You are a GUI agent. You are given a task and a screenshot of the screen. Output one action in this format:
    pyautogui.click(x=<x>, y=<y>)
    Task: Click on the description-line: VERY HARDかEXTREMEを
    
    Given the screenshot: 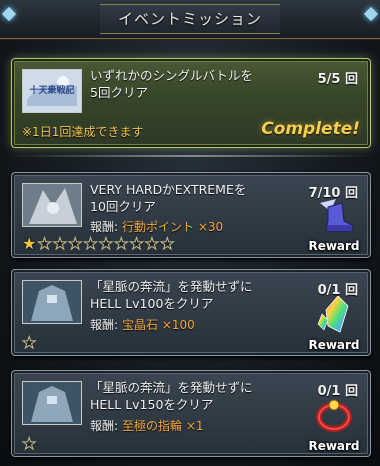 What is the action you would take?
    pyautogui.click(x=168, y=189)
    